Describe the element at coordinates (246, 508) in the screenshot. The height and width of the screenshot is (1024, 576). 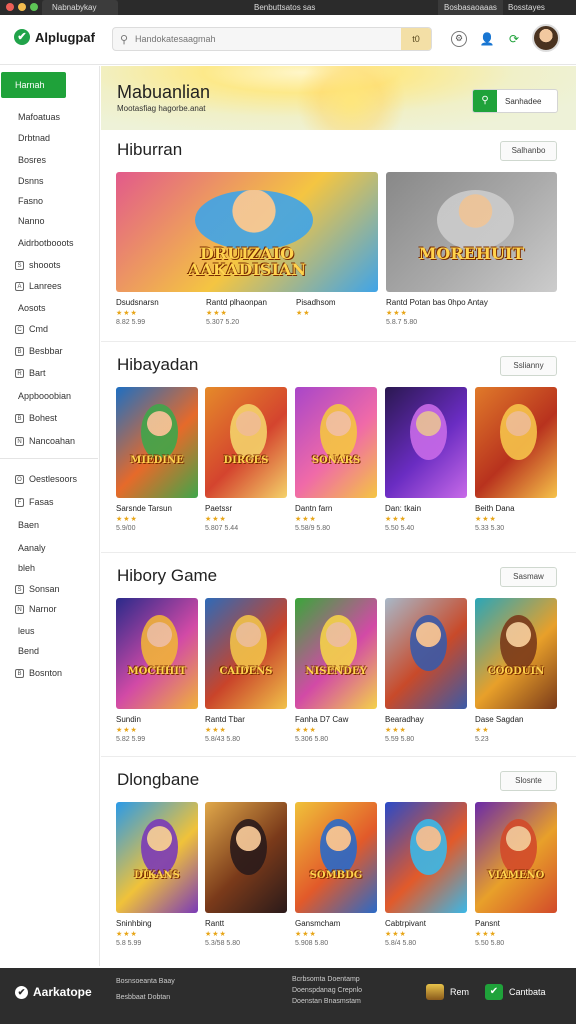
I see `game-name: Paetssr` at that location.